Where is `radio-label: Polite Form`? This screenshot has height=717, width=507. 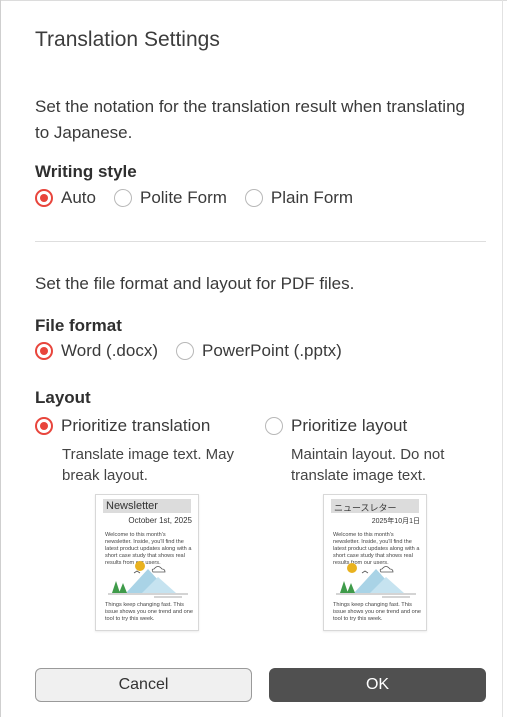
radio-label: Polite Form is located at coordinates (183, 197).